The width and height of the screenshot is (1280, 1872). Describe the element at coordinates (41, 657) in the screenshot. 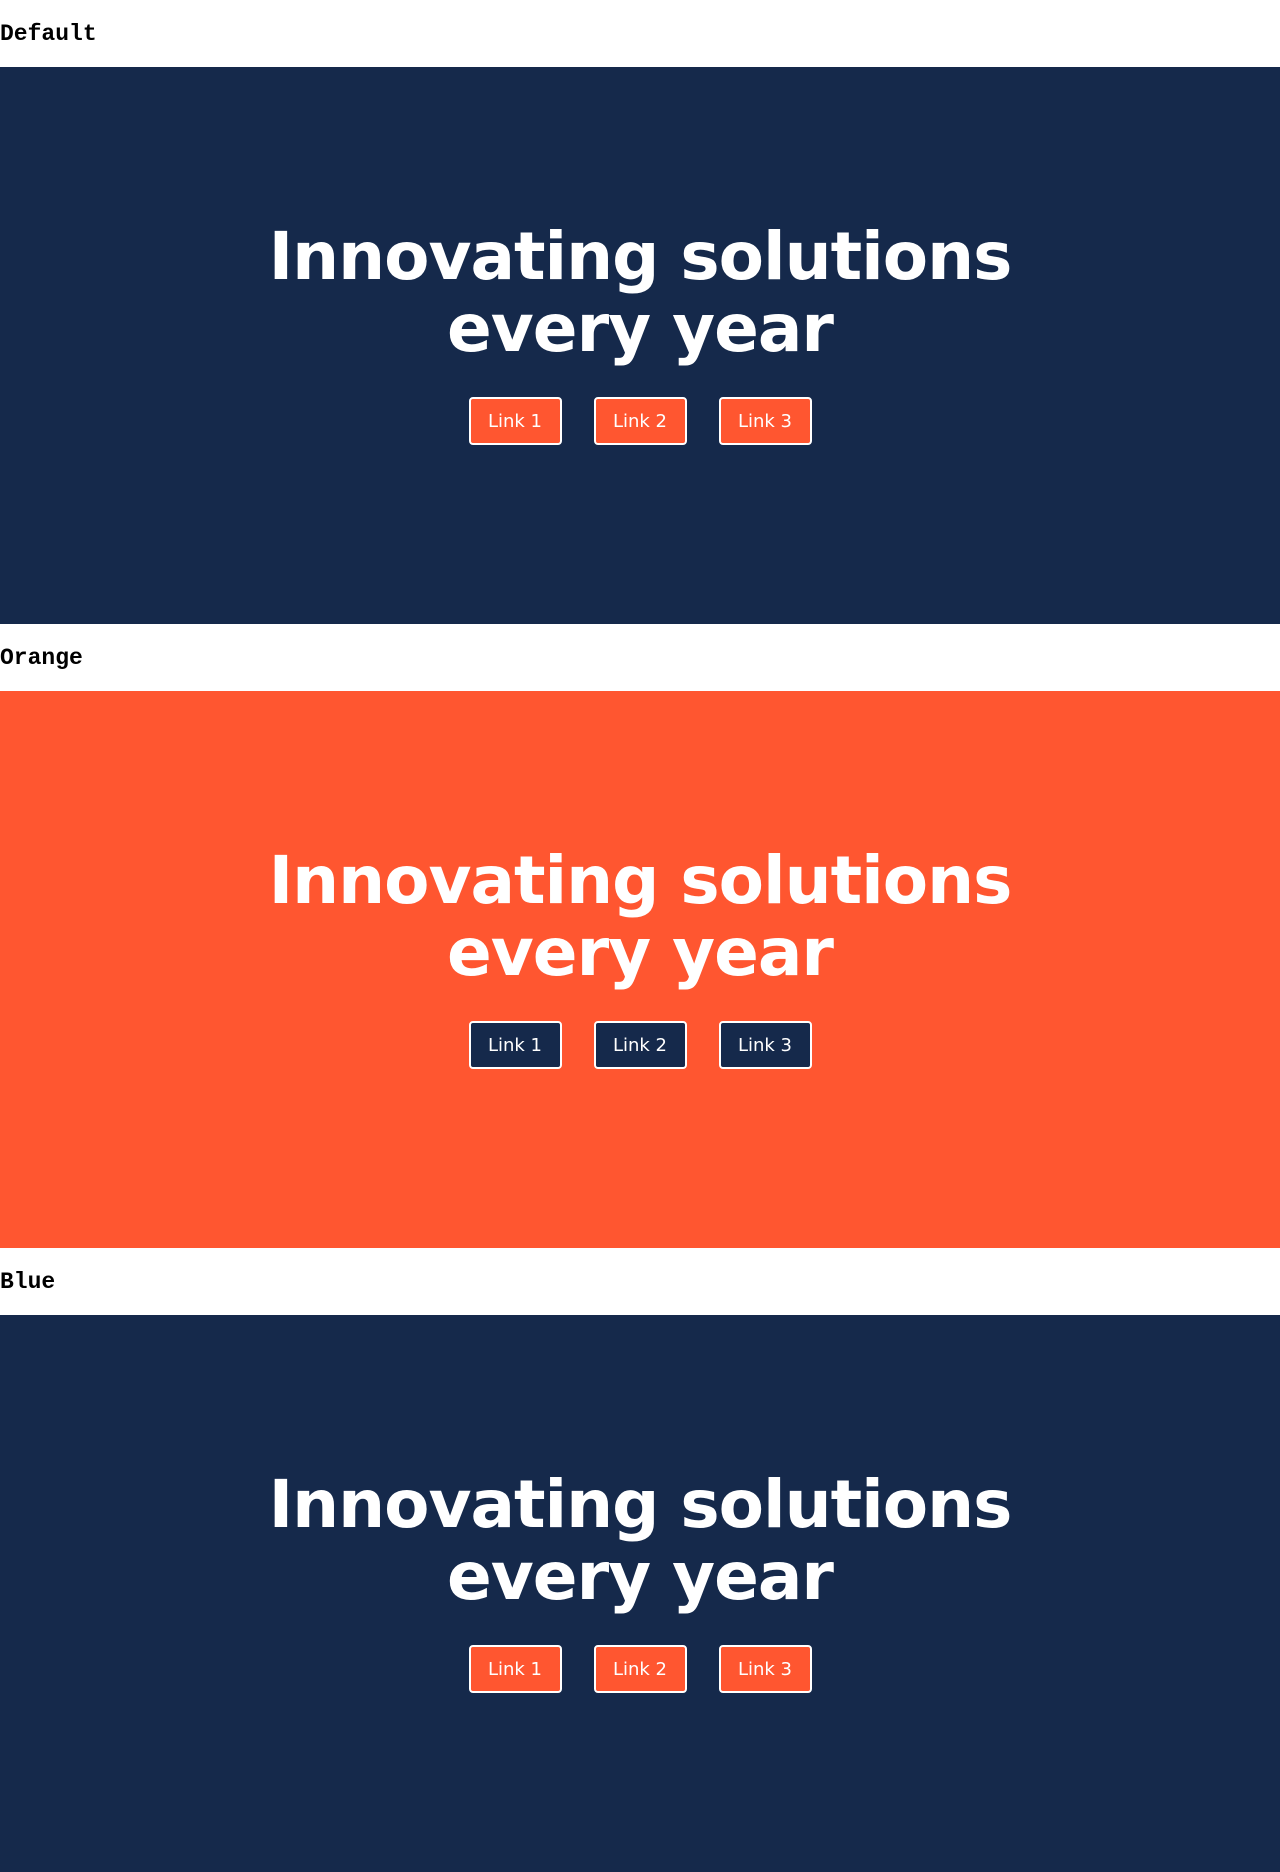

I see `variant-label-orange: Orange` at that location.